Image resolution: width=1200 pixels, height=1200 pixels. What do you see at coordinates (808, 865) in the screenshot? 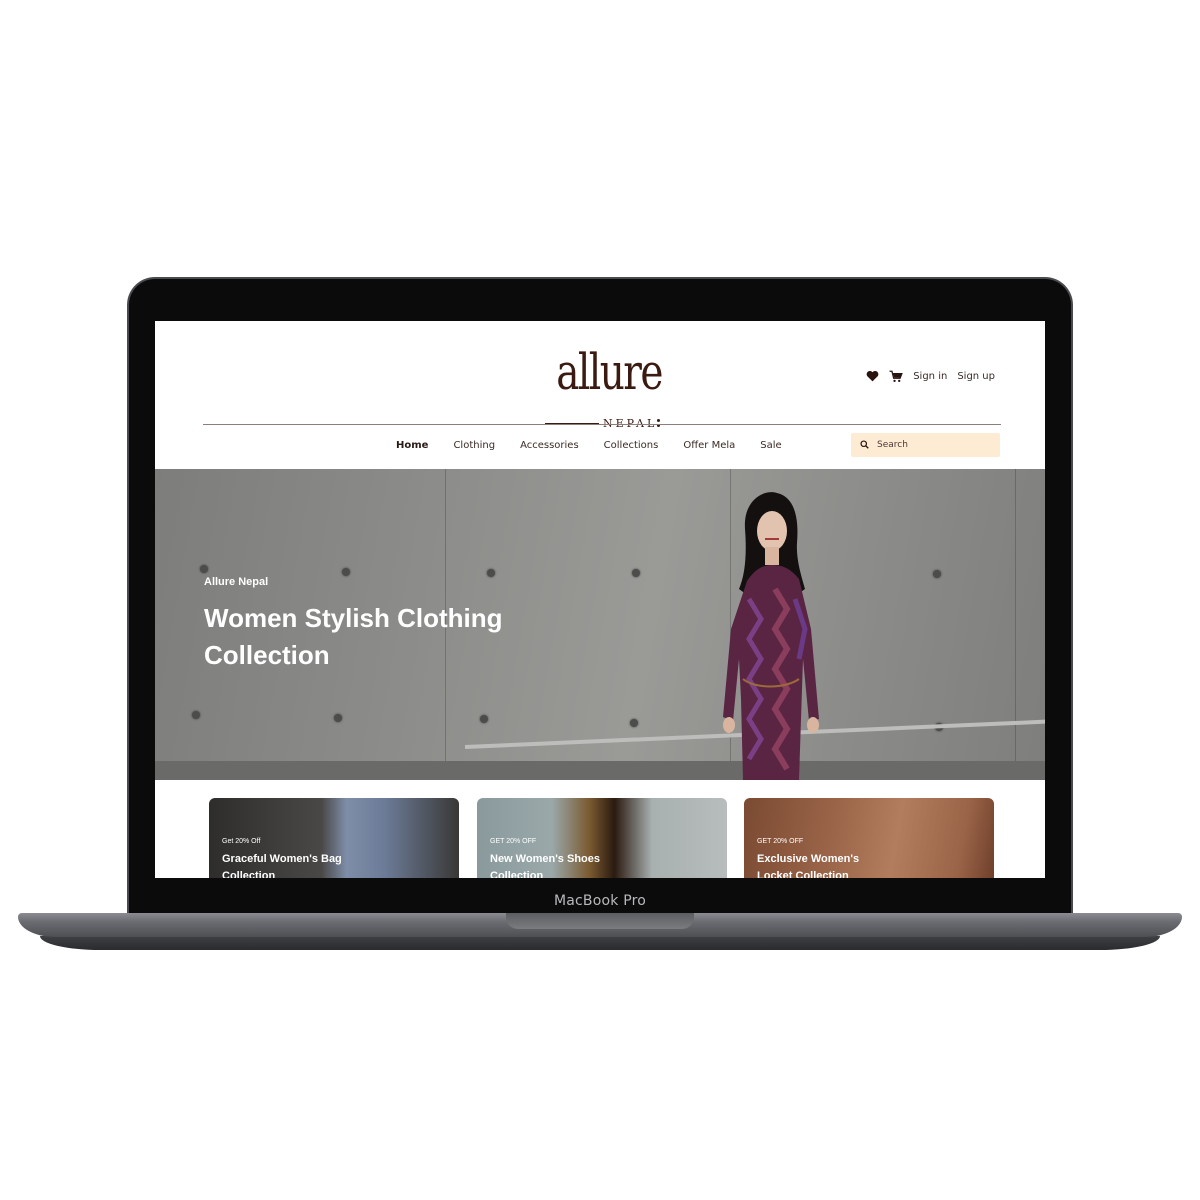
I see `card-title: Exclusive Women's Locket Collection` at bounding box center [808, 865].